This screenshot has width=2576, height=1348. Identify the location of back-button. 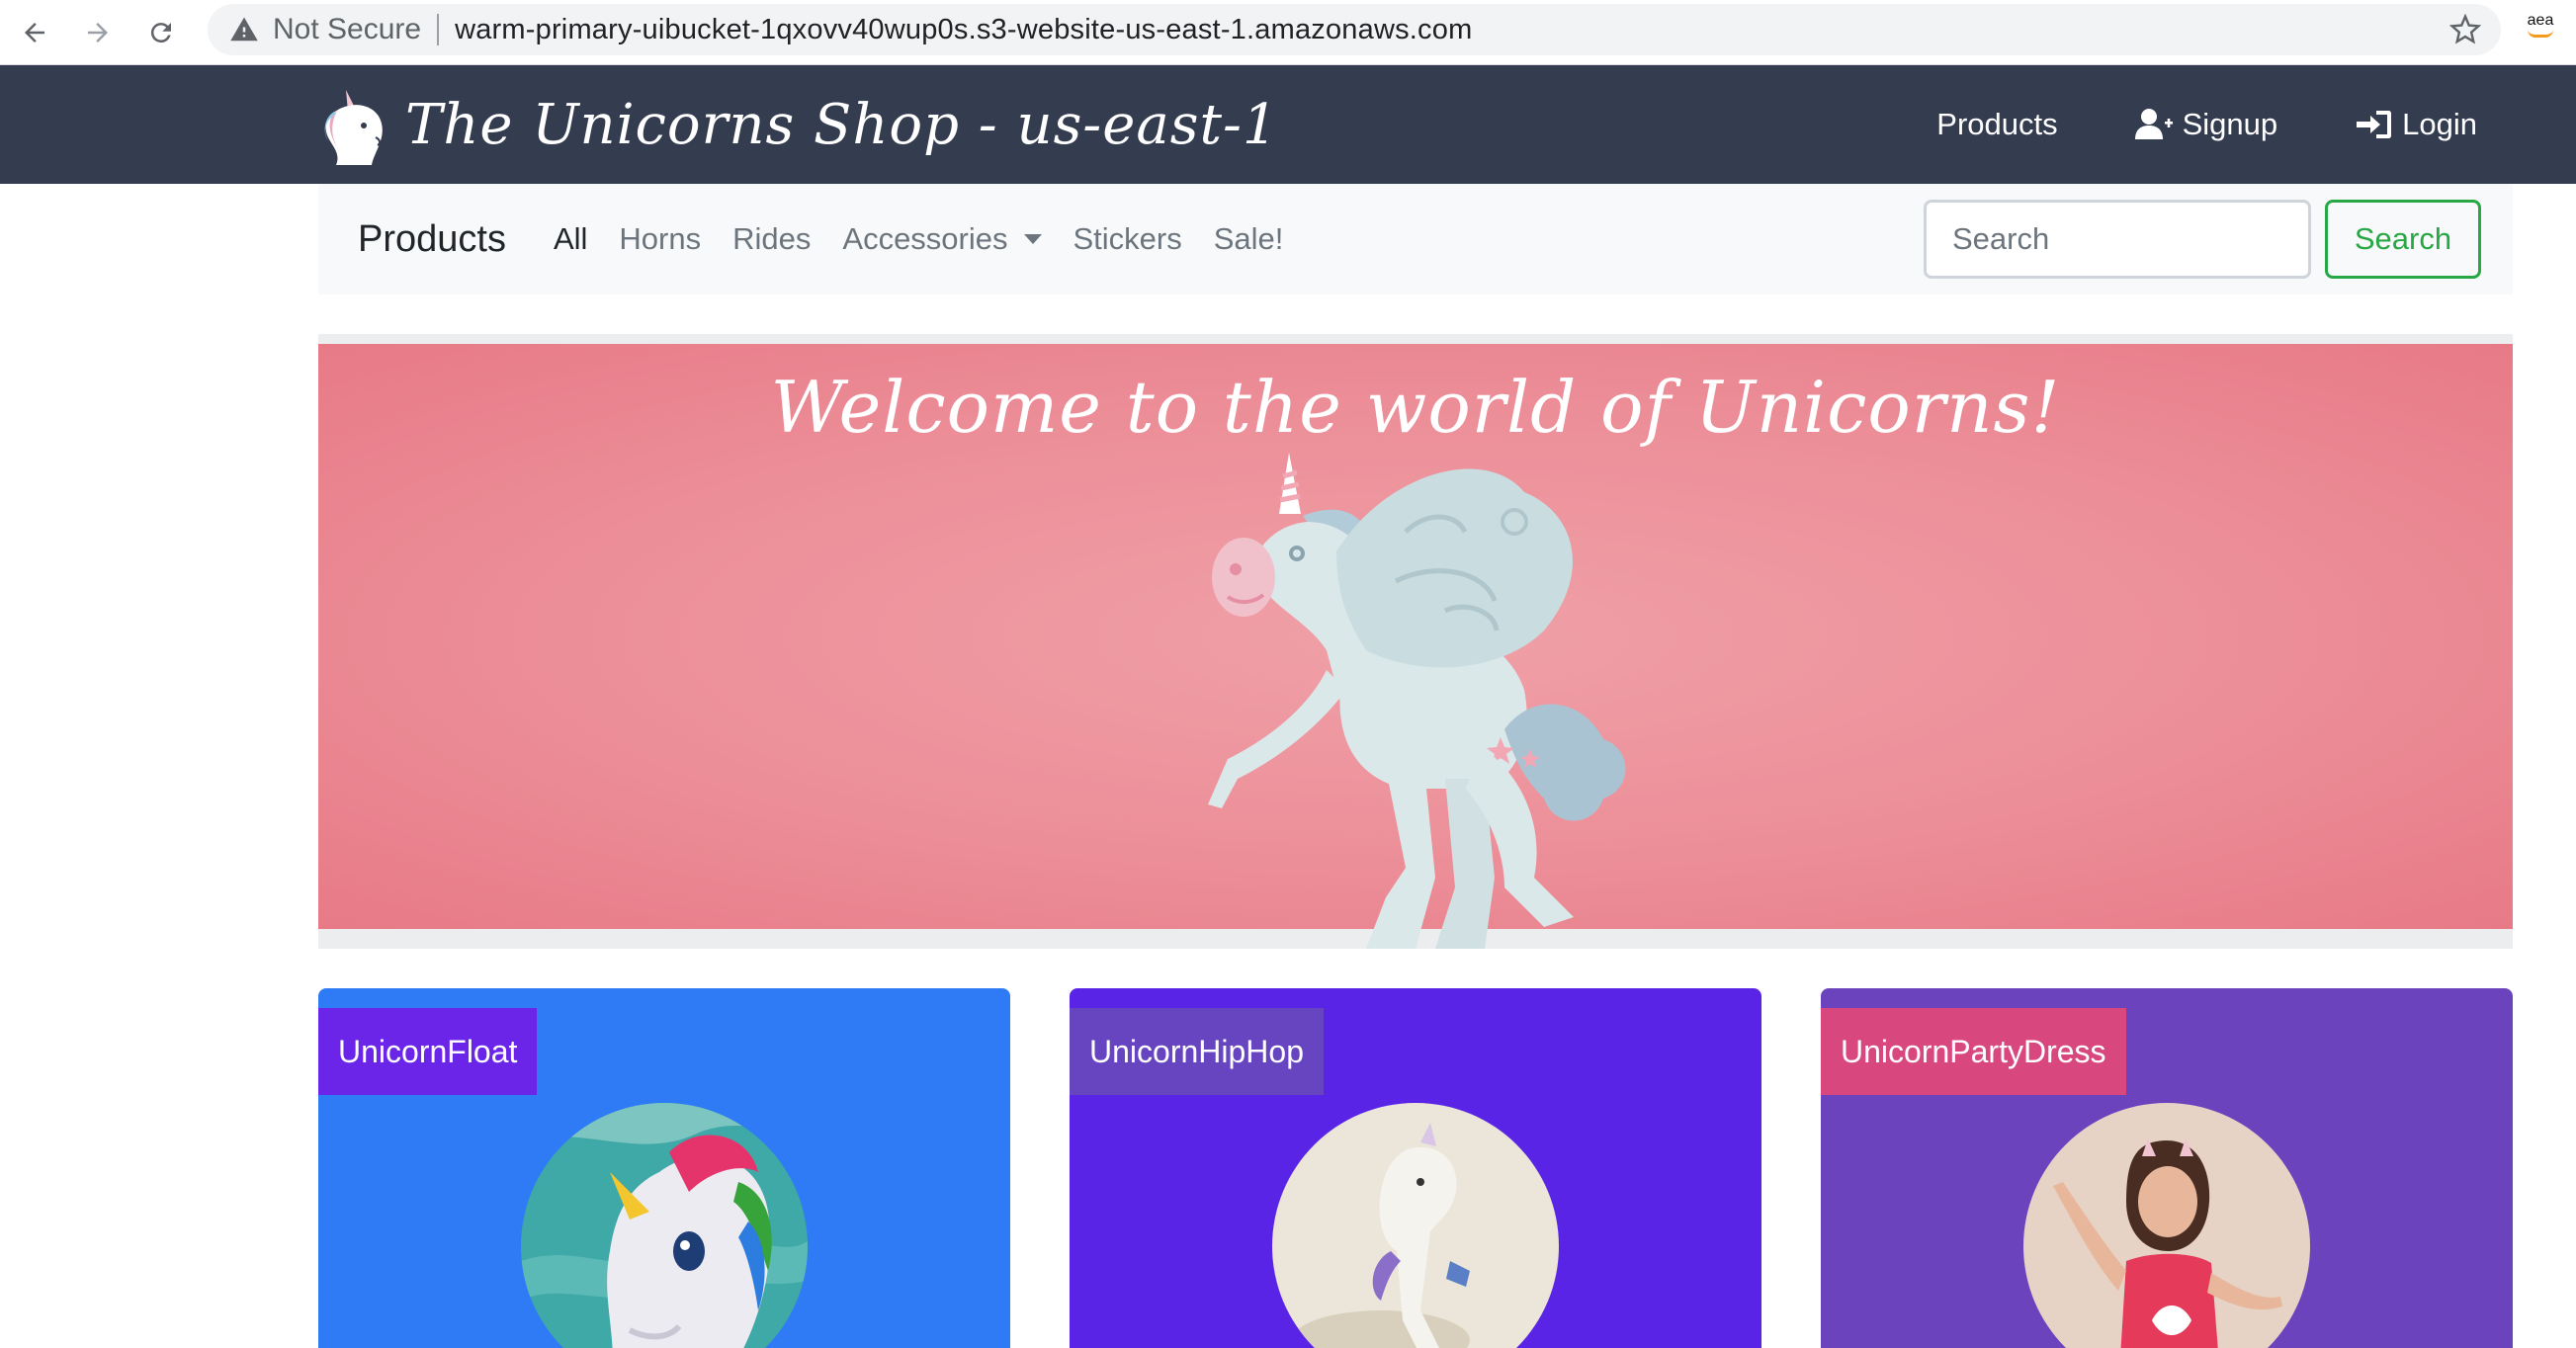
(34, 32).